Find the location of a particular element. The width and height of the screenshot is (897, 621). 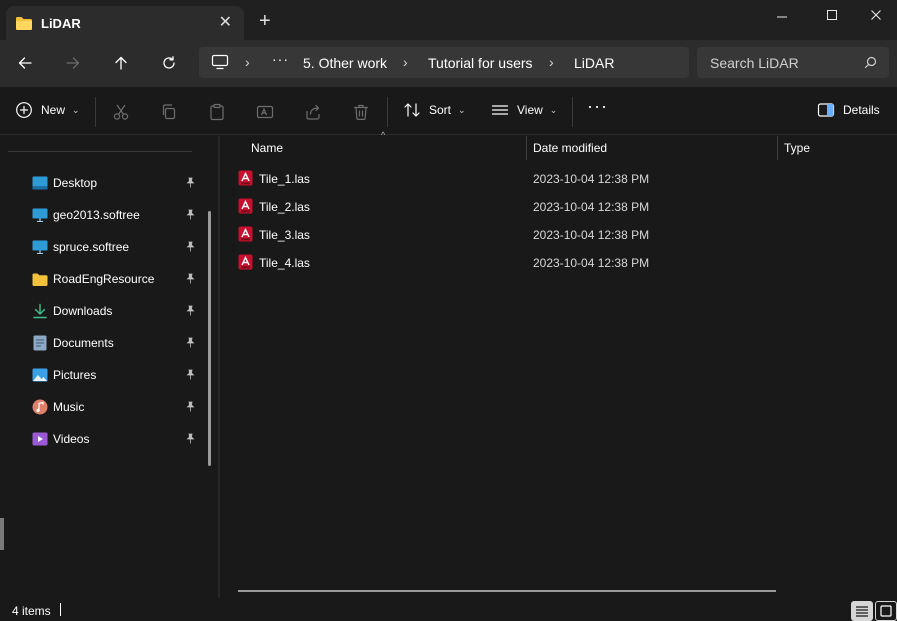

file-row: Tile_3.las 2023-10-04 12:38 PM is located at coordinates (528, 234).